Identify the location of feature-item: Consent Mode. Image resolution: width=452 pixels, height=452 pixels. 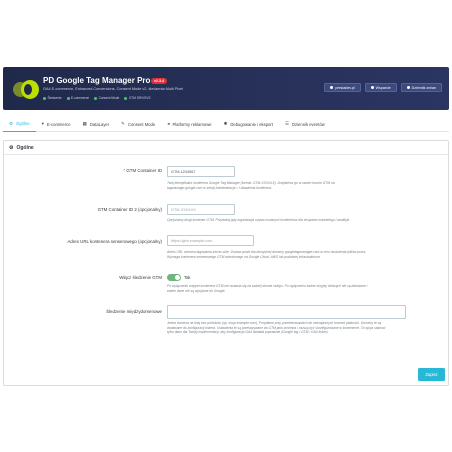
(106, 98).